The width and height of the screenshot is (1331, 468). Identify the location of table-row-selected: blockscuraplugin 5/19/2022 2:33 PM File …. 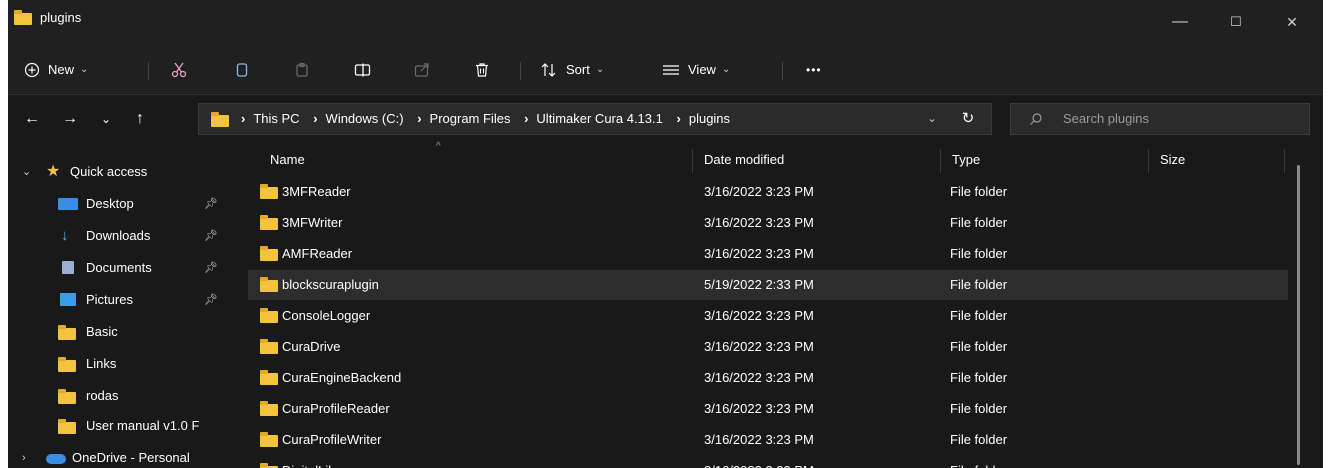
(768, 285).